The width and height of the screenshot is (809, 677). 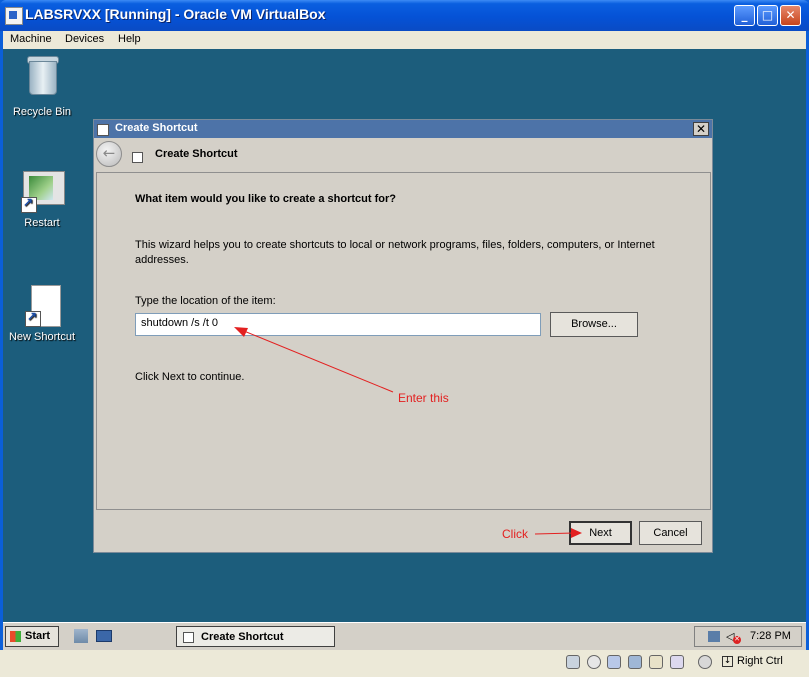 I want to click on menu-devices: Devices, so click(x=84, y=39).